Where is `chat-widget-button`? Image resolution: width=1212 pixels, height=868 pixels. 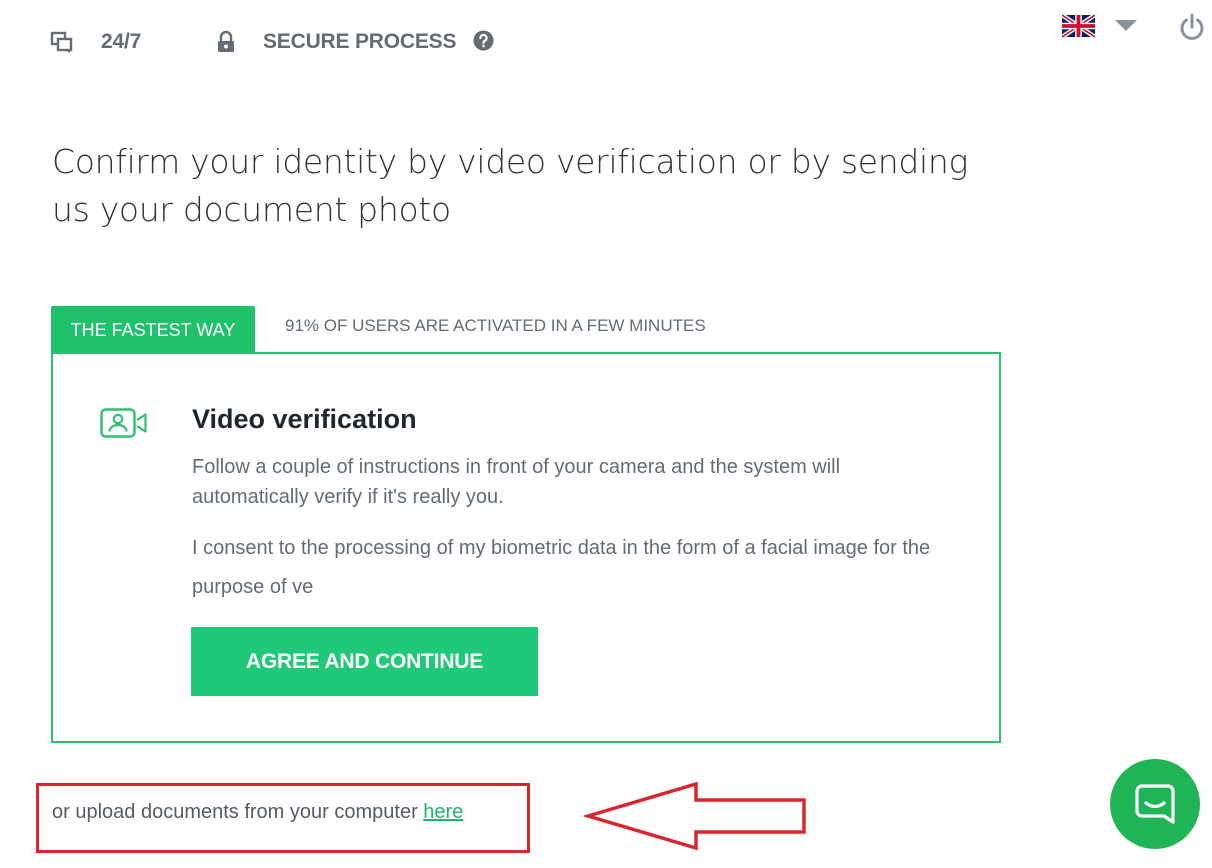 chat-widget-button is located at coordinates (1155, 804).